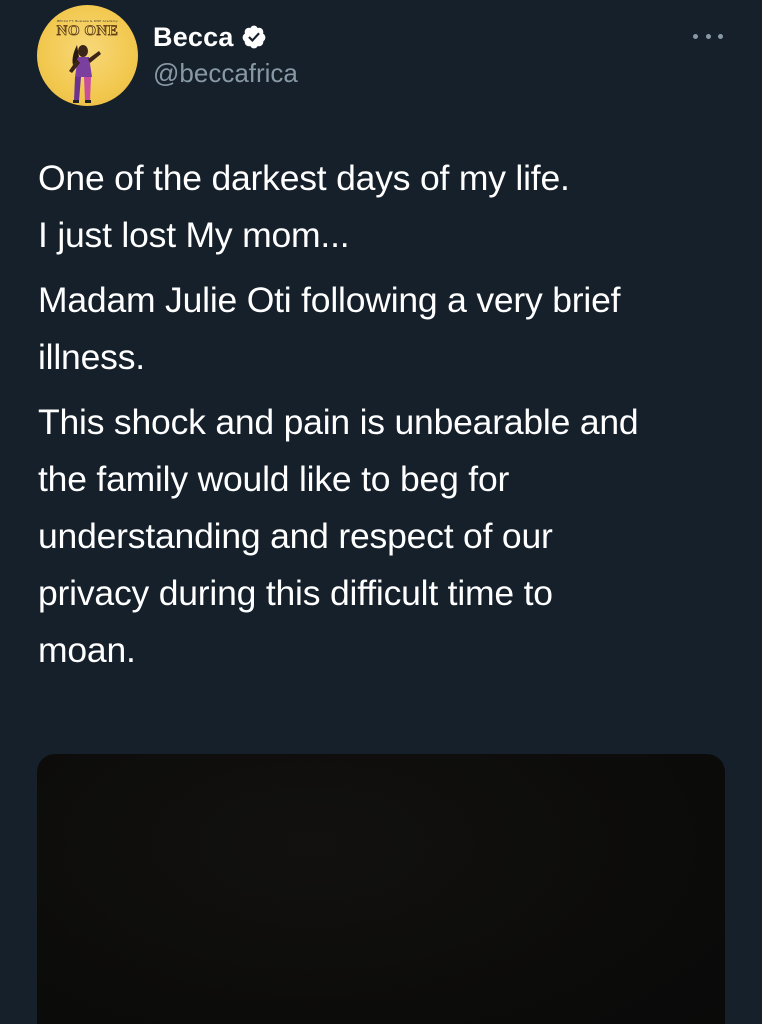 This screenshot has height=1024, width=762. Describe the element at coordinates (193, 37) in the screenshot. I see `display-name: Becca` at that location.